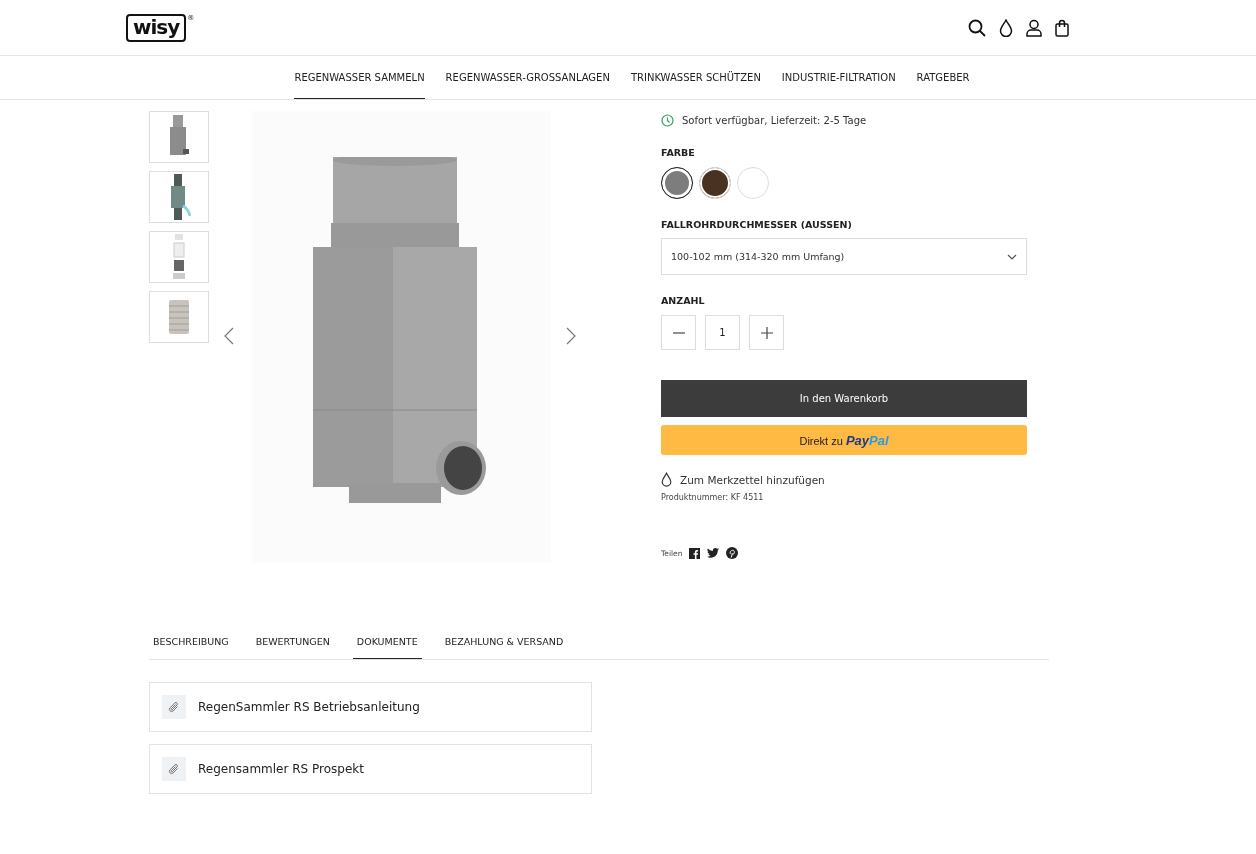 This screenshot has width=1256, height=854. Describe the element at coordinates (677, 183) in the screenshot. I see `color-swatch` at that location.